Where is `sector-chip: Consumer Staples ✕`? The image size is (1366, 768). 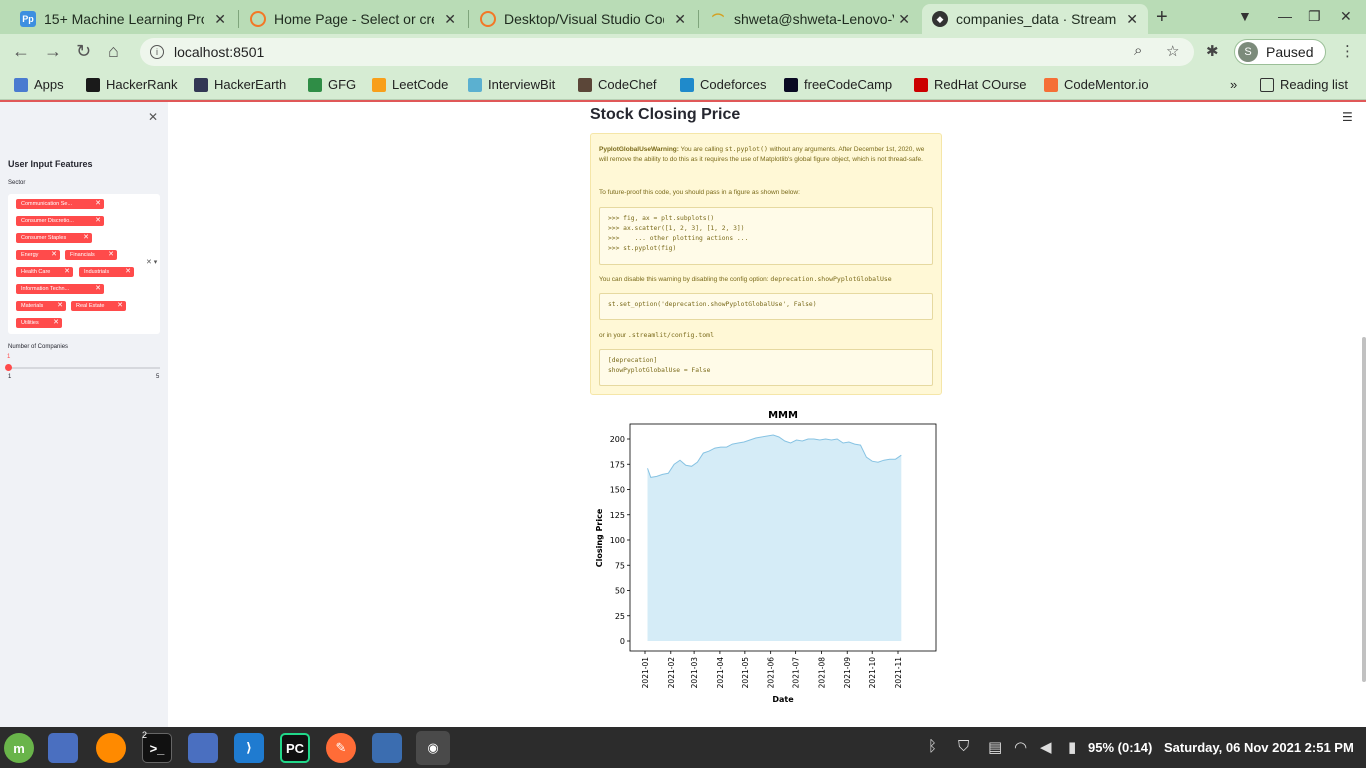
sector-chip: Consumer Staples ✕ is located at coordinates (54, 238).